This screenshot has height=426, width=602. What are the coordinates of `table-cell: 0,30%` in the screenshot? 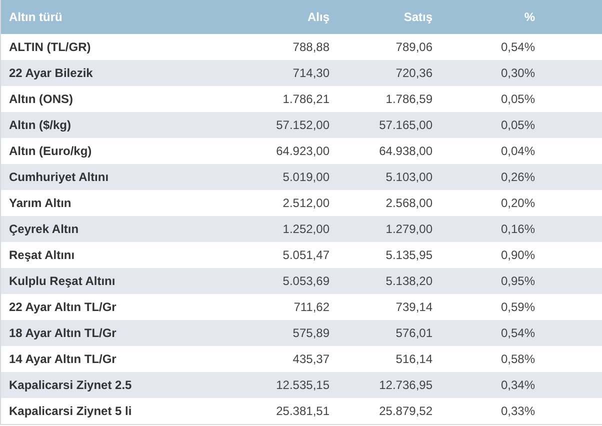 It's located at (521, 73).